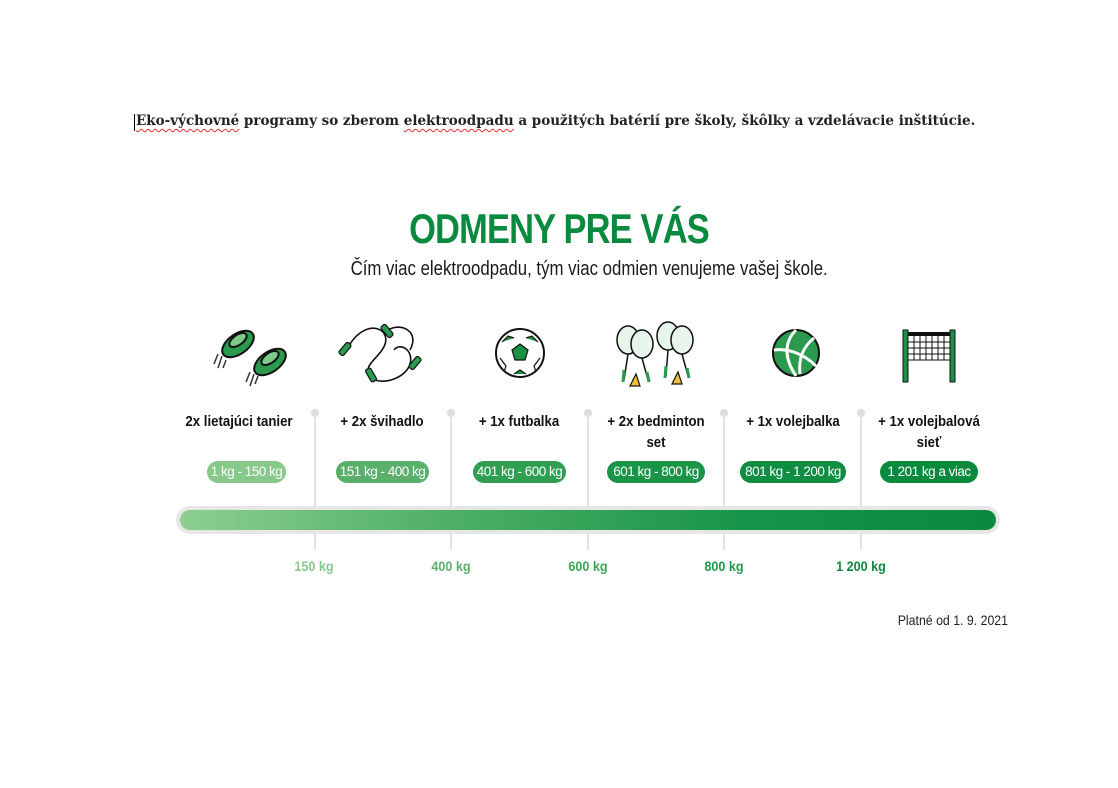 The image size is (1118, 788). What do you see at coordinates (952, 620) in the screenshot?
I see `validity-note: Platné od 1. 9. 2021` at bounding box center [952, 620].